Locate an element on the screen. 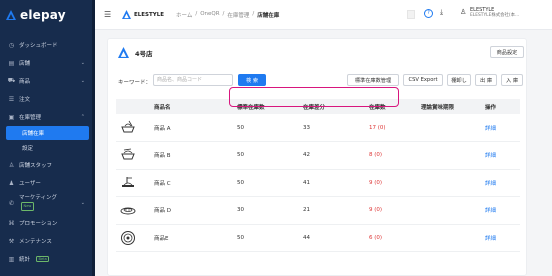 Image resolution: width=552 pixels, height=276 pixels. column-highlight-box is located at coordinates (314, 97).